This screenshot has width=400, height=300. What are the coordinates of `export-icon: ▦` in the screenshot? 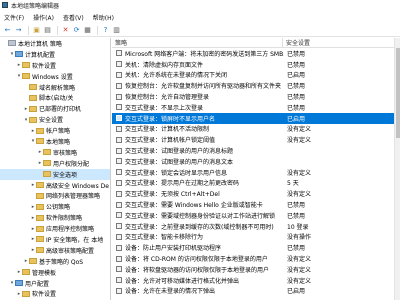 It's located at (87, 30).